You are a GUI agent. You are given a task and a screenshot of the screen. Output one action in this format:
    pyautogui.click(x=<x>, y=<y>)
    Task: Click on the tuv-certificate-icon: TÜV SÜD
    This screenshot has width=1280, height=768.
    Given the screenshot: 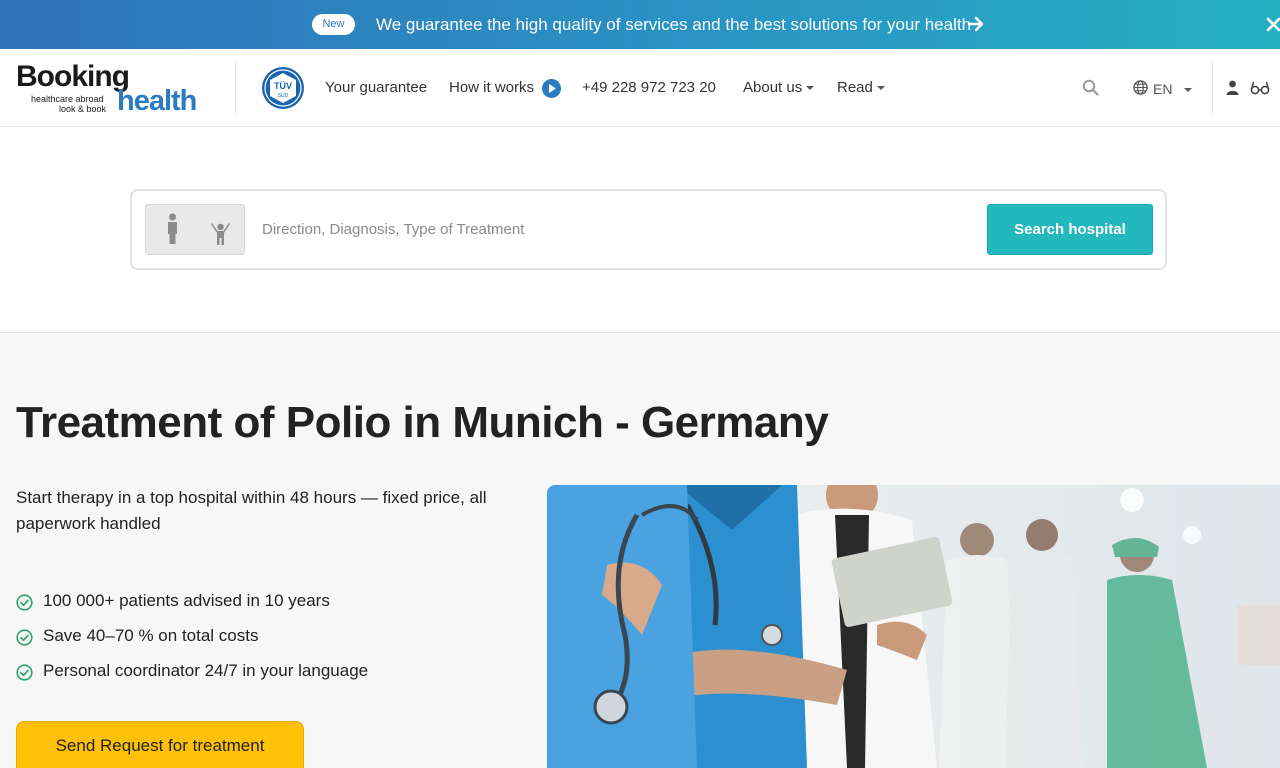 What is the action you would take?
    pyautogui.click(x=283, y=88)
    